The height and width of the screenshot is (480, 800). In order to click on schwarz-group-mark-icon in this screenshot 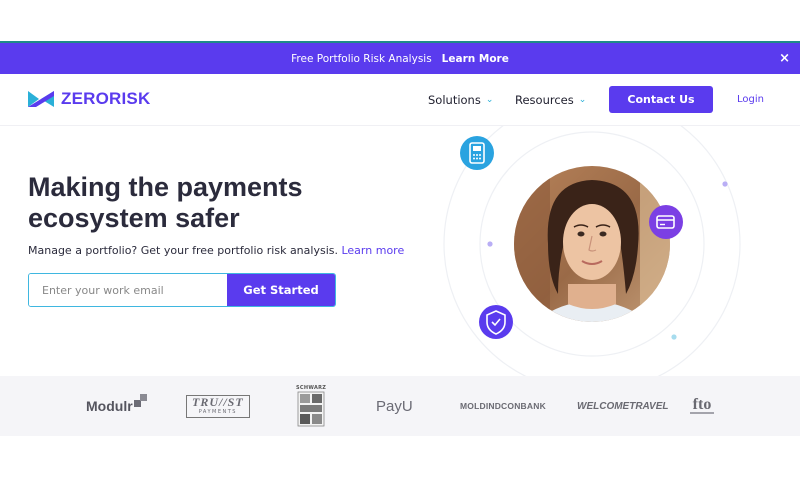, I will do `click(311, 409)`.